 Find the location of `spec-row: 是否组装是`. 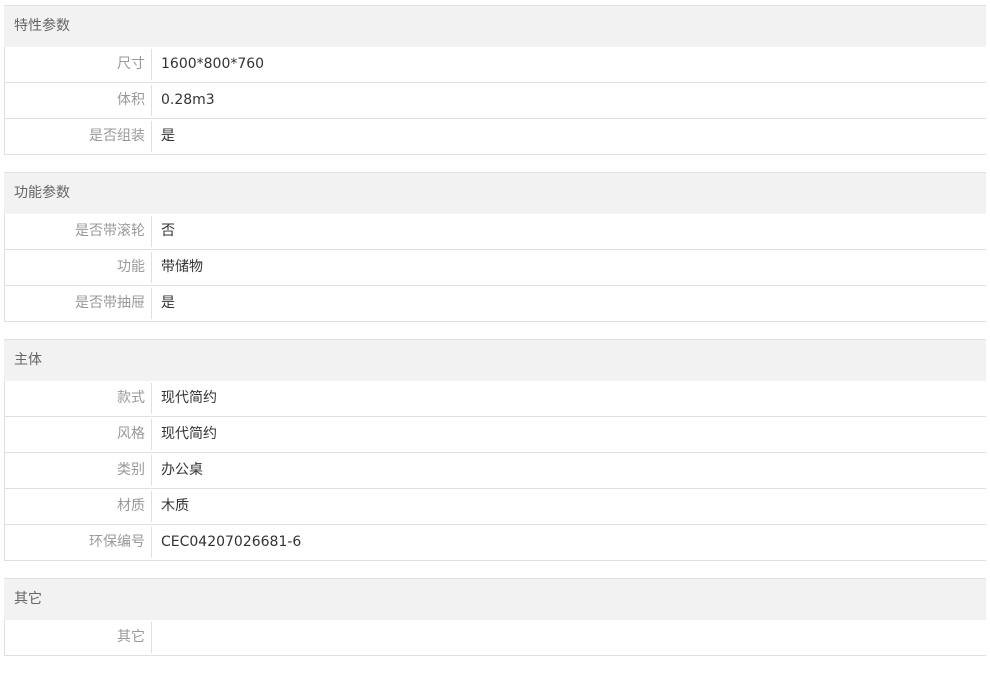

spec-row: 是否组装是 is located at coordinates (495, 137).